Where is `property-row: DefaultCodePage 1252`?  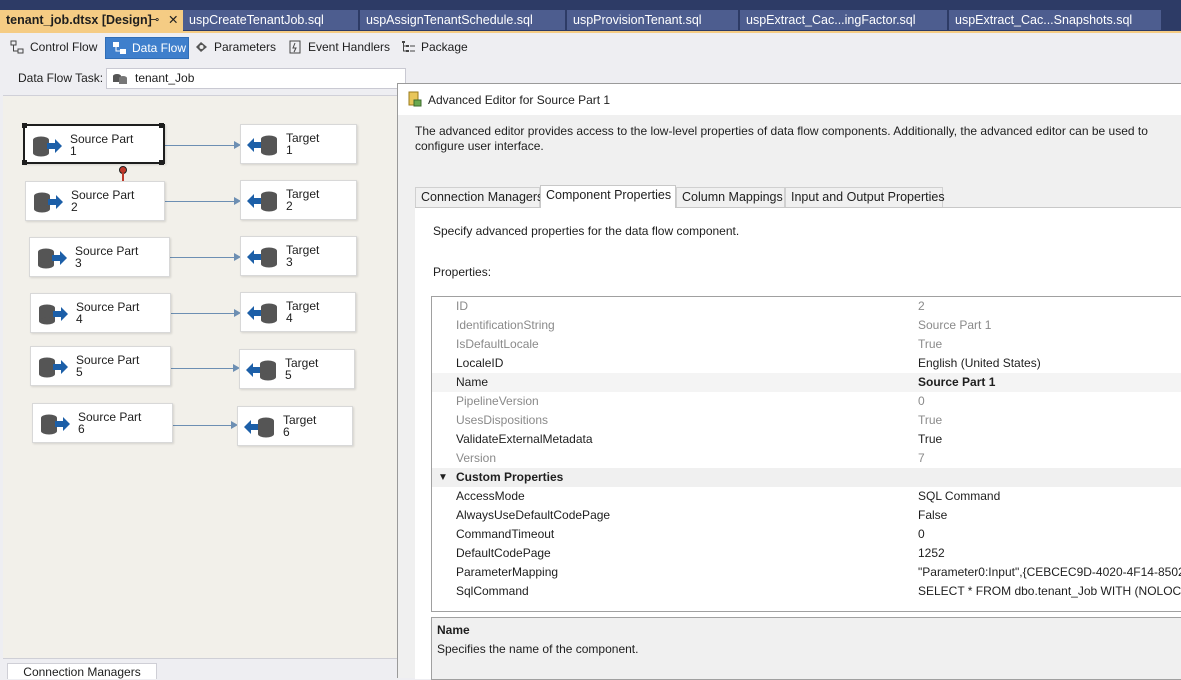 property-row: DefaultCodePage 1252 is located at coordinates (806, 553).